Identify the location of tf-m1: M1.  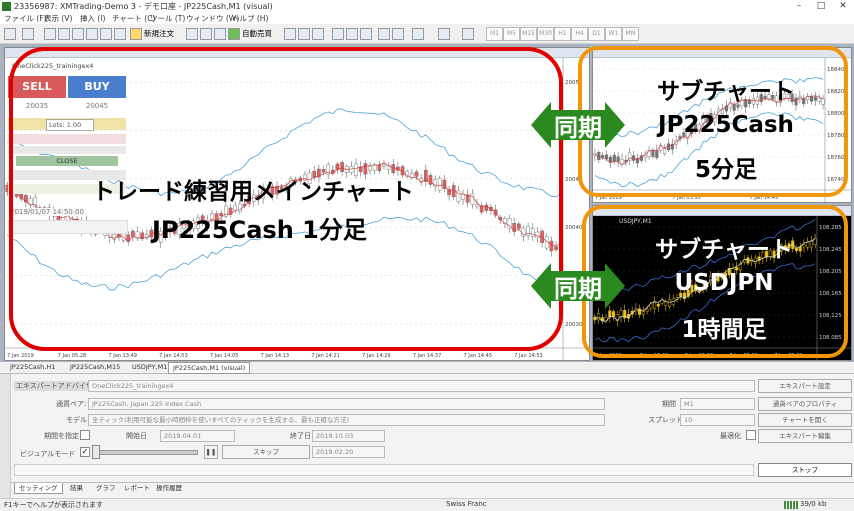
(494, 34).